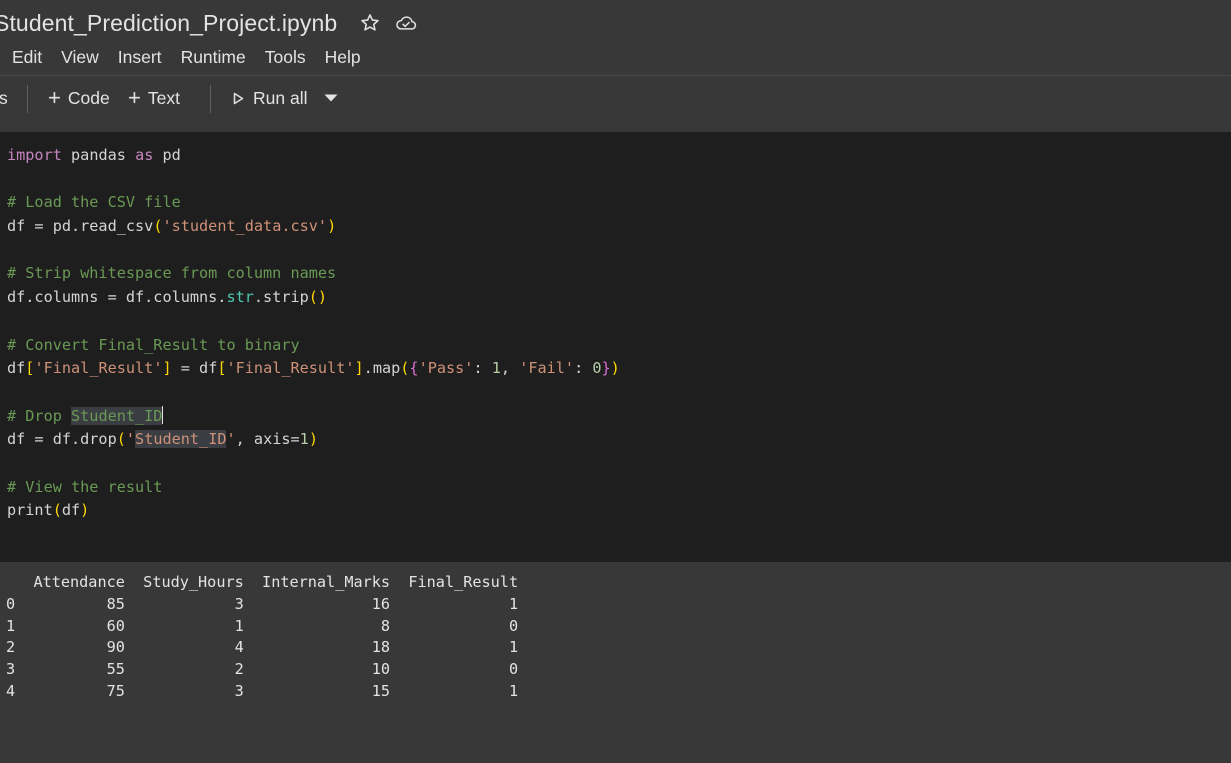  Describe the element at coordinates (318, 297) in the screenshot. I see `code-token: ()` at that location.